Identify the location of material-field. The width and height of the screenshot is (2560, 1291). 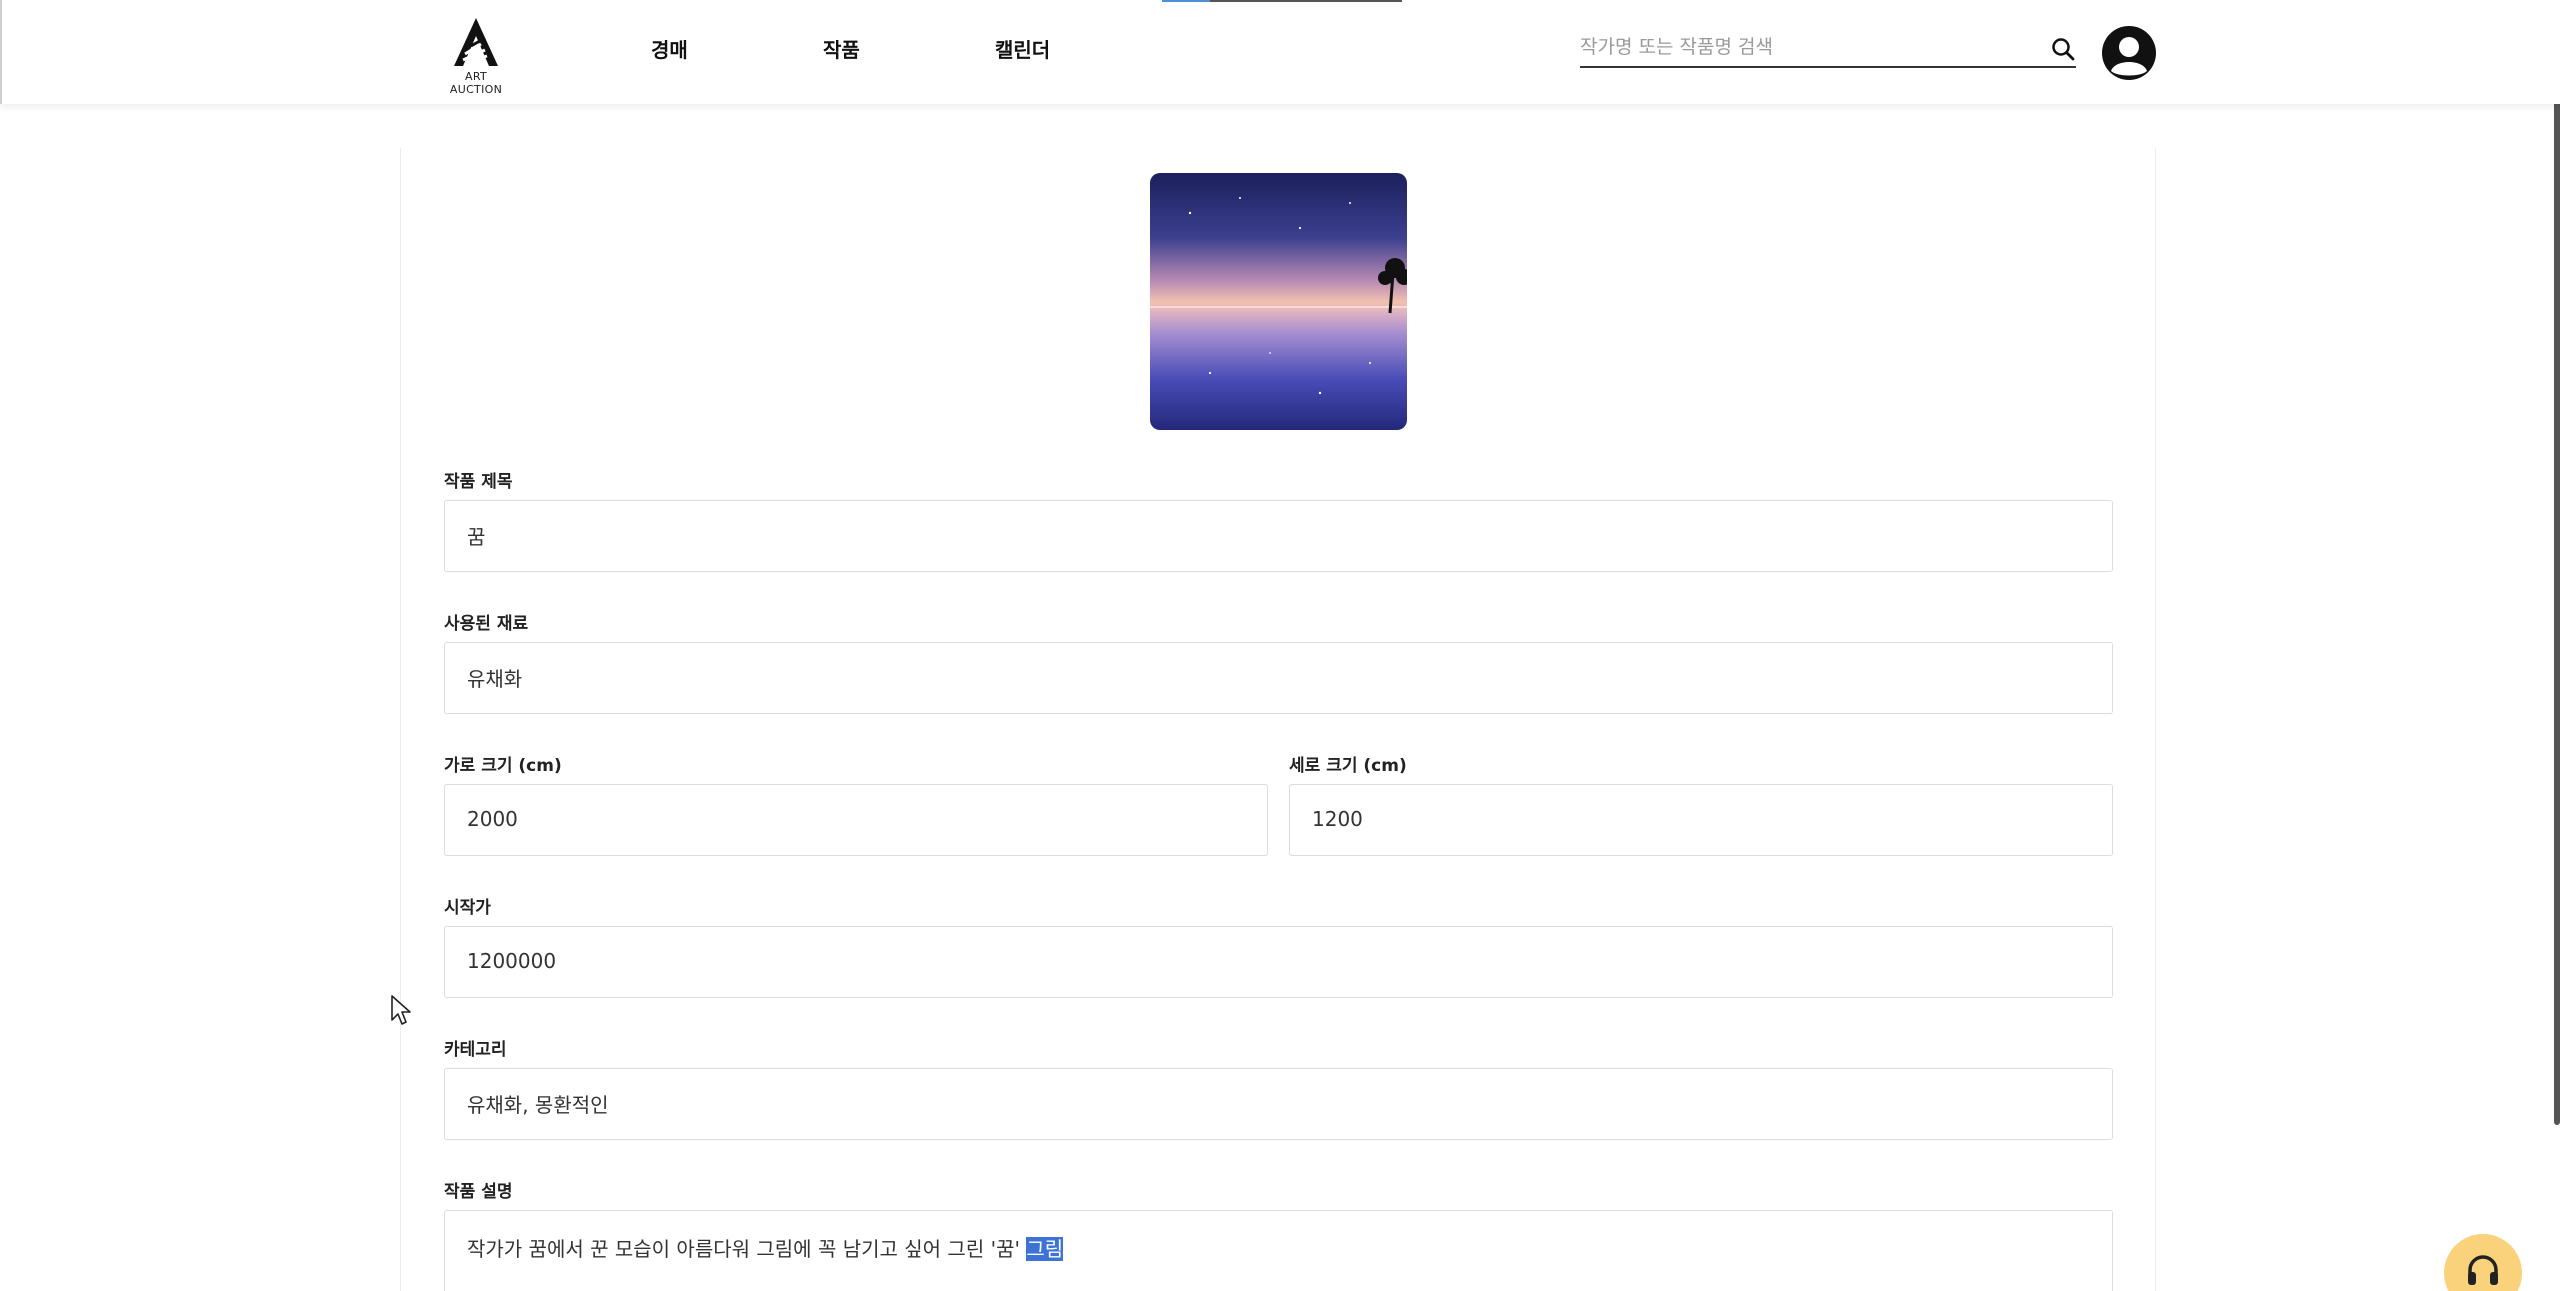
(1278, 678).